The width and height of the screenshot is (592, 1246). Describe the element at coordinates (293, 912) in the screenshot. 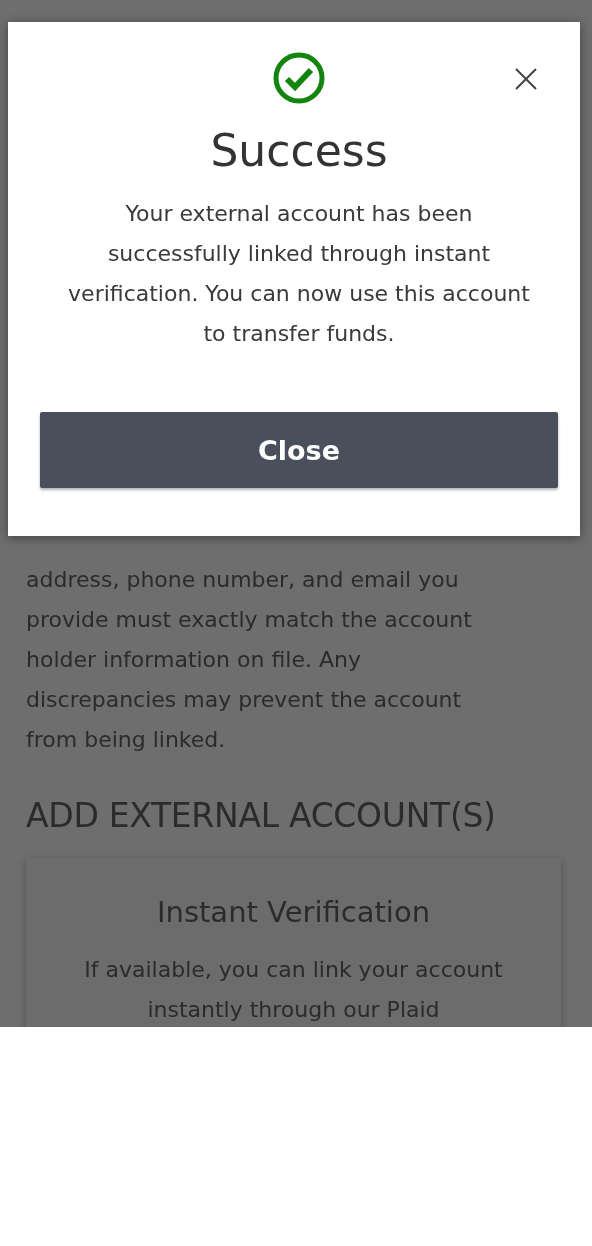

I see `card-title: Instant Verification` at that location.